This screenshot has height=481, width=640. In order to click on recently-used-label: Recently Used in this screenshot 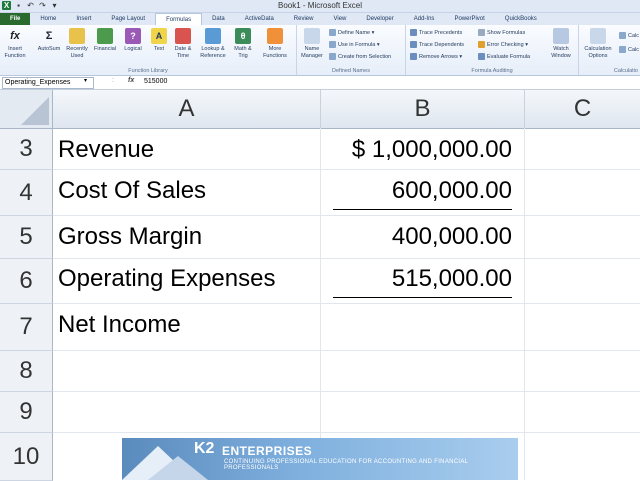, I will do `click(77, 52)`.